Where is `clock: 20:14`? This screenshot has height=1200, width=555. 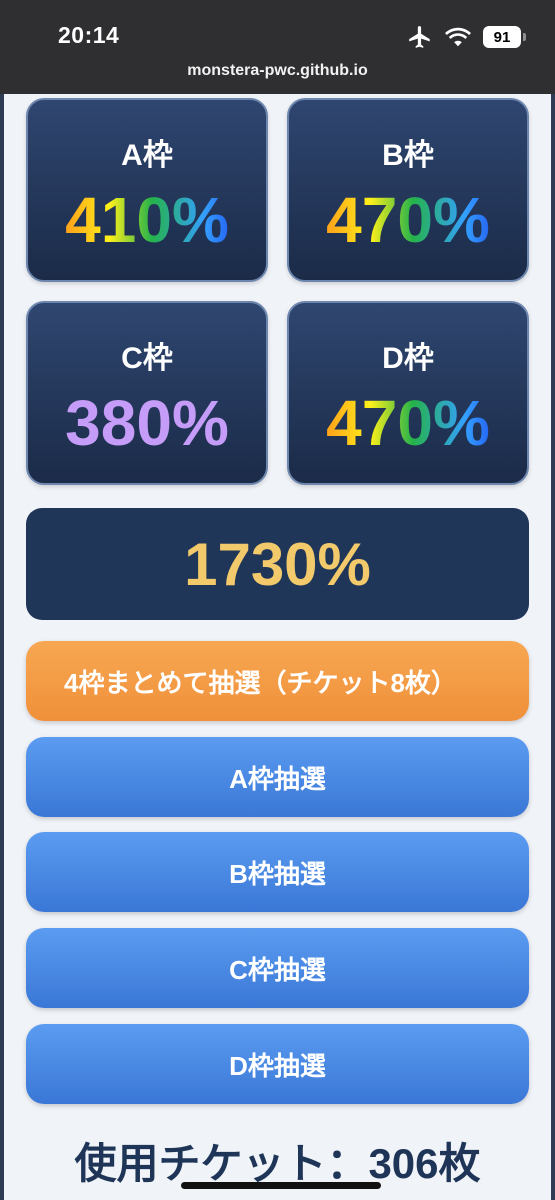
clock: 20:14 is located at coordinates (89, 35).